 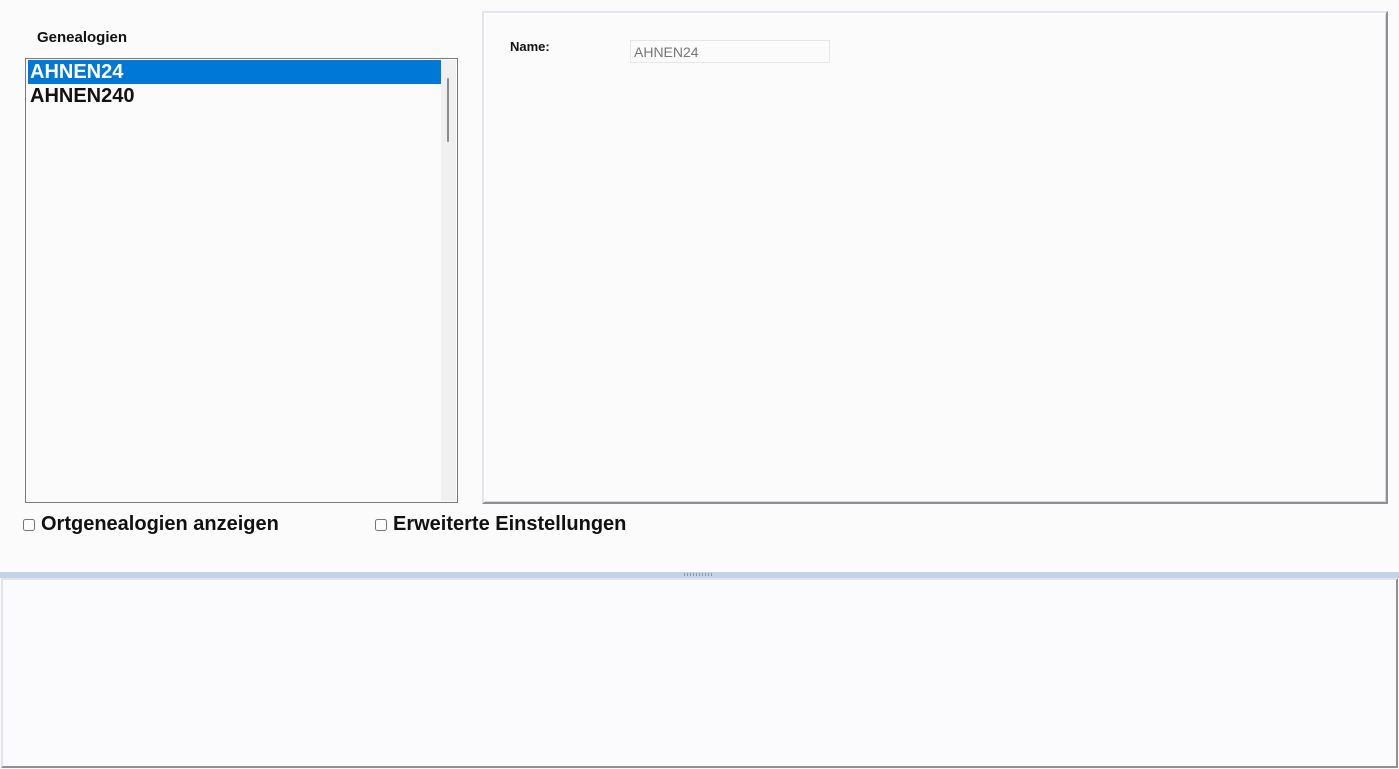 I want to click on list-item-ahnen240: AHNEN240, so click(x=234, y=96).